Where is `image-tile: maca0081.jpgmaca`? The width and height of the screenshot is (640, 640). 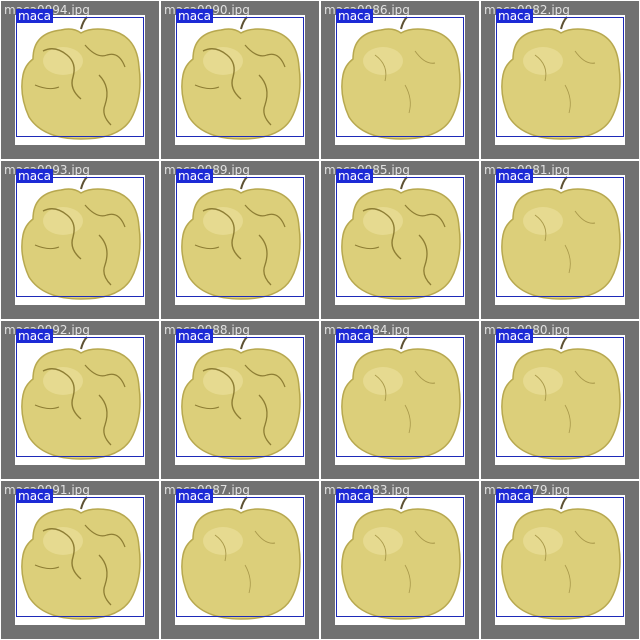
image-tile: maca0081.jpgmaca is located at coordinates (560, 240).